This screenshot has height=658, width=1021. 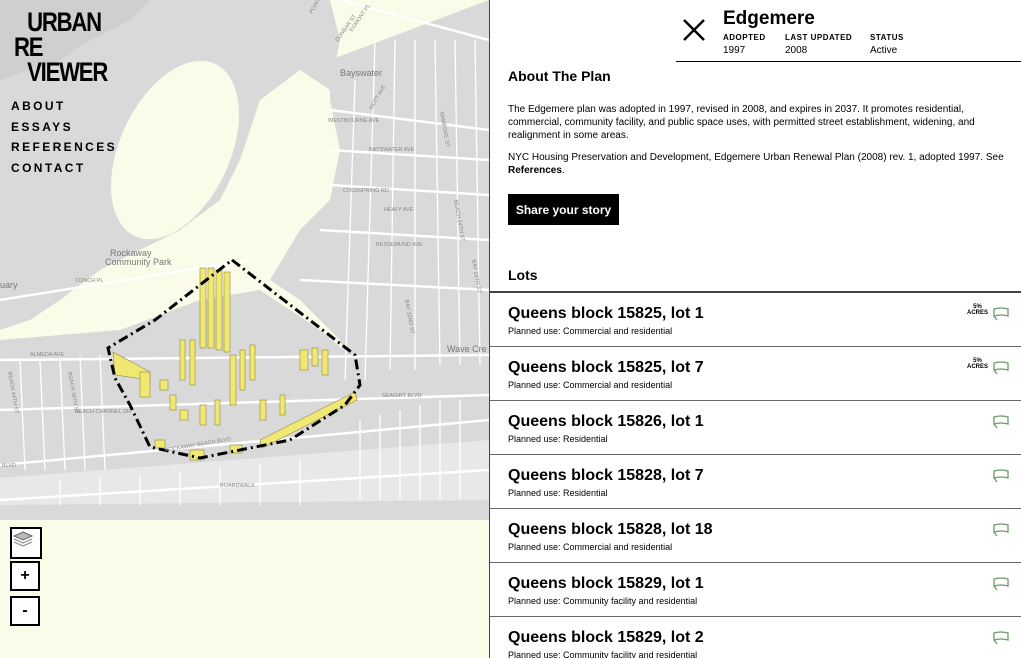 What do you see at coordinates (467, 349) in the screenshot?
I see `svg-text: Wave Cre` at bounding box center [467, 349].